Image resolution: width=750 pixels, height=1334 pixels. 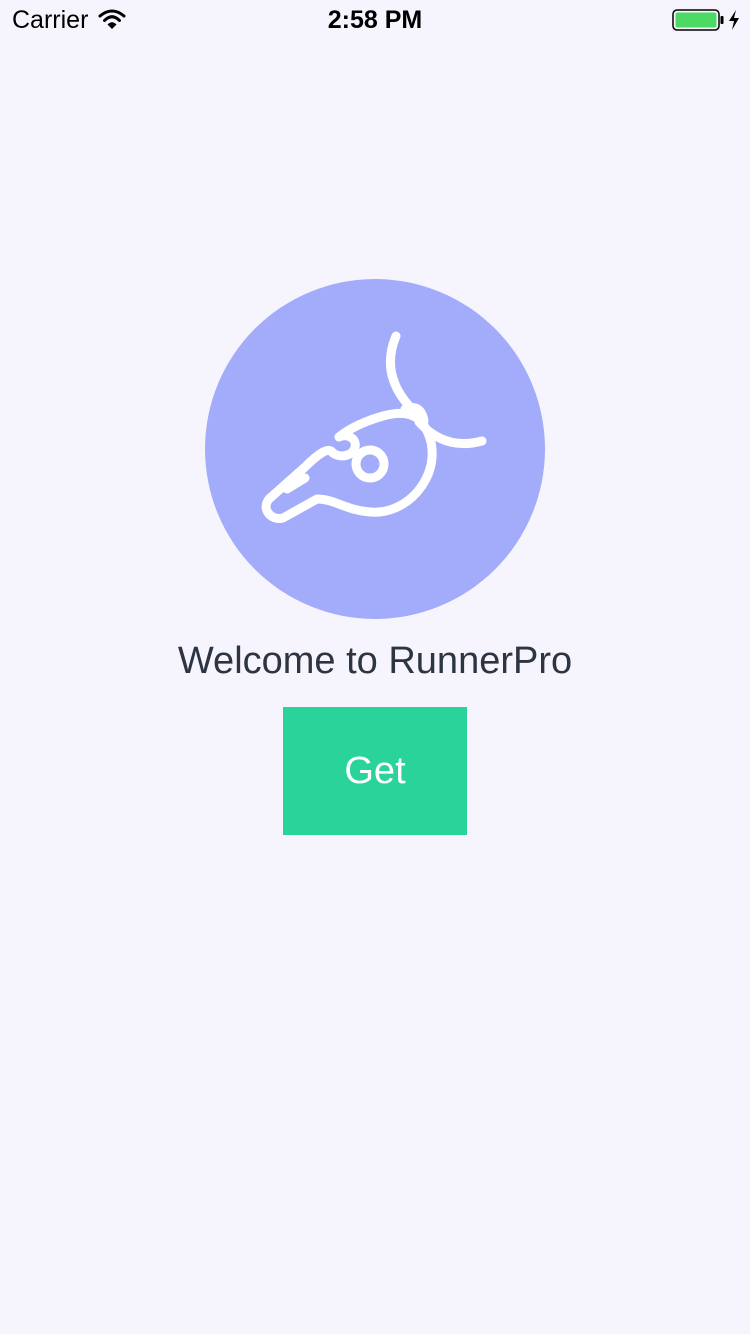 What do you see at coordinates (698, 20) in the screenshot?
I see `battery-icon` at bounding box center [698, 20].